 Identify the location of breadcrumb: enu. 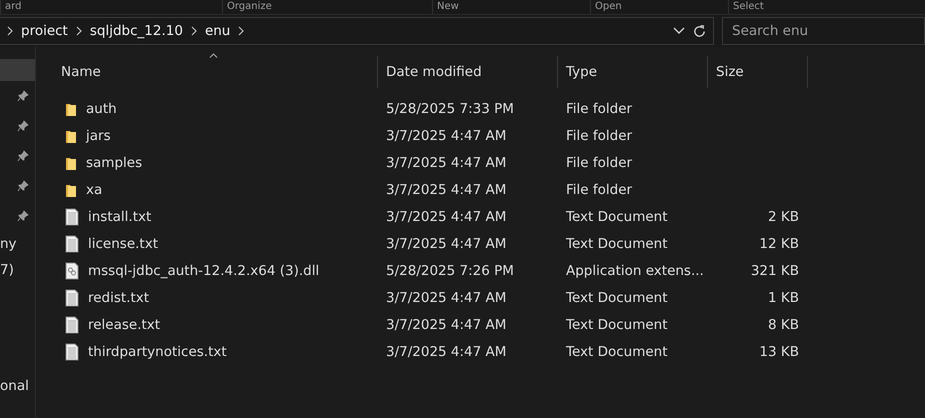
(217, 31).